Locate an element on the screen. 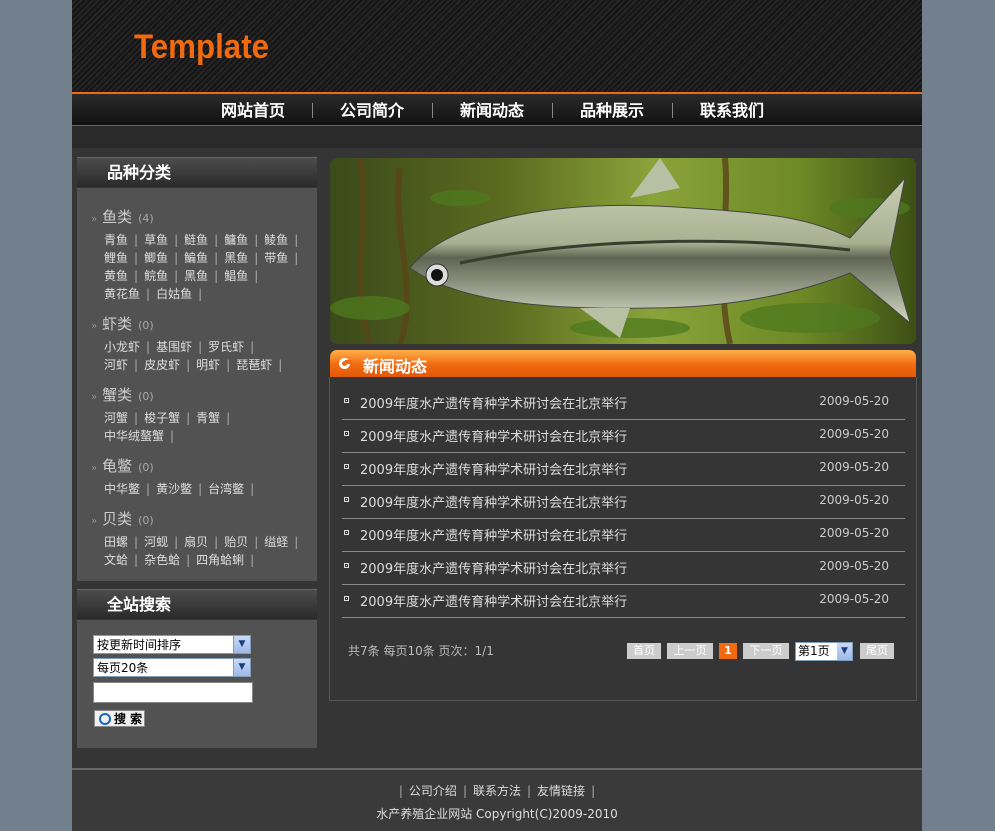  category-items-row: 青鱼 | 草鱼 | 鲢鱼 | 鳙鱼 | 鲮鱼 | is located at coordinates (201, 240).